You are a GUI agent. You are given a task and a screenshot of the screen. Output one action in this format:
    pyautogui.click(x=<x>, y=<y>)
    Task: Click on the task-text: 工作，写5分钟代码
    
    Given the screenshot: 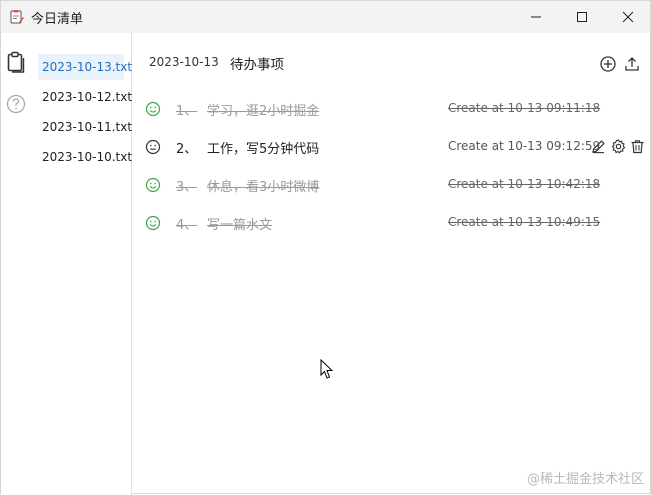 What is the action you would take?
    pyautogui.click(x=263, y=149)
    